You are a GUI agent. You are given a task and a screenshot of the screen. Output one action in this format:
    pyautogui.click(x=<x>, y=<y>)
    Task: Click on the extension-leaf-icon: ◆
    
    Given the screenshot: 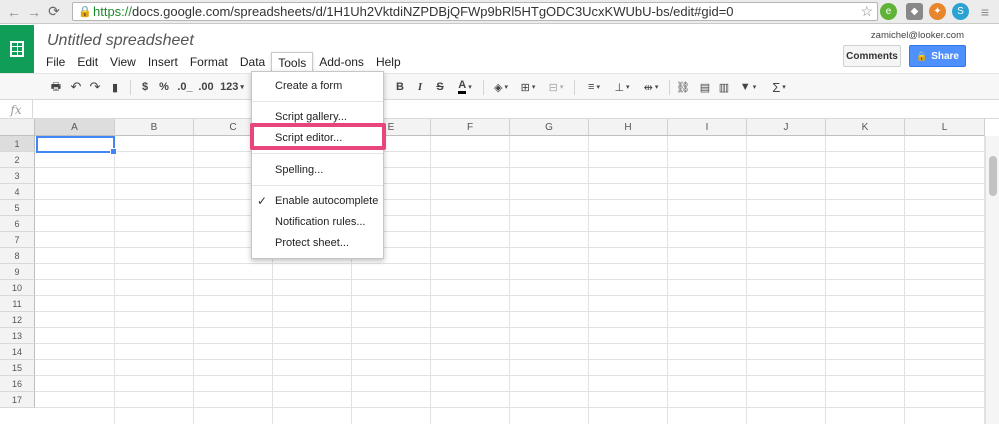 What is the action you would take?
    pyautogui.click(x=914, y=11)
    